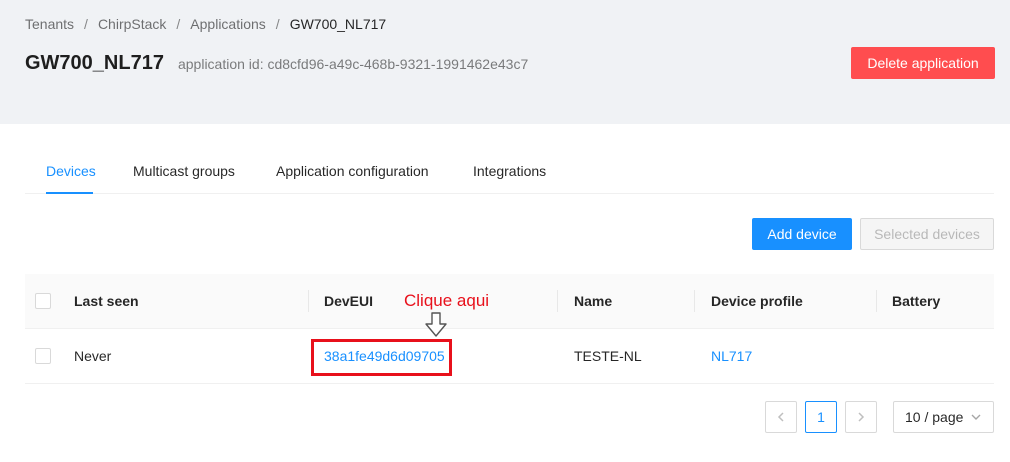 Image resolution: width=1010 pixels, height=462 pixels. Describe the element at coordinates (352, 173) in the screenshot. I see `tab-application-configuration: Application configuration` at that location.